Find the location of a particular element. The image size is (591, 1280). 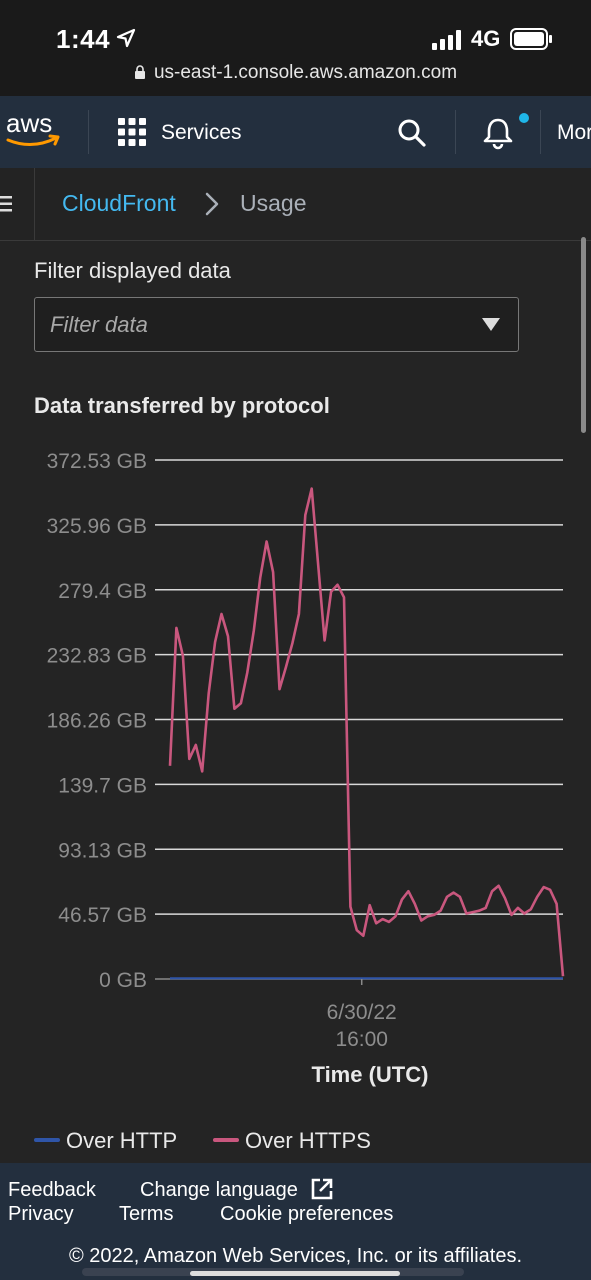

legend-http-swatch is located at coordinates (47, 1140).